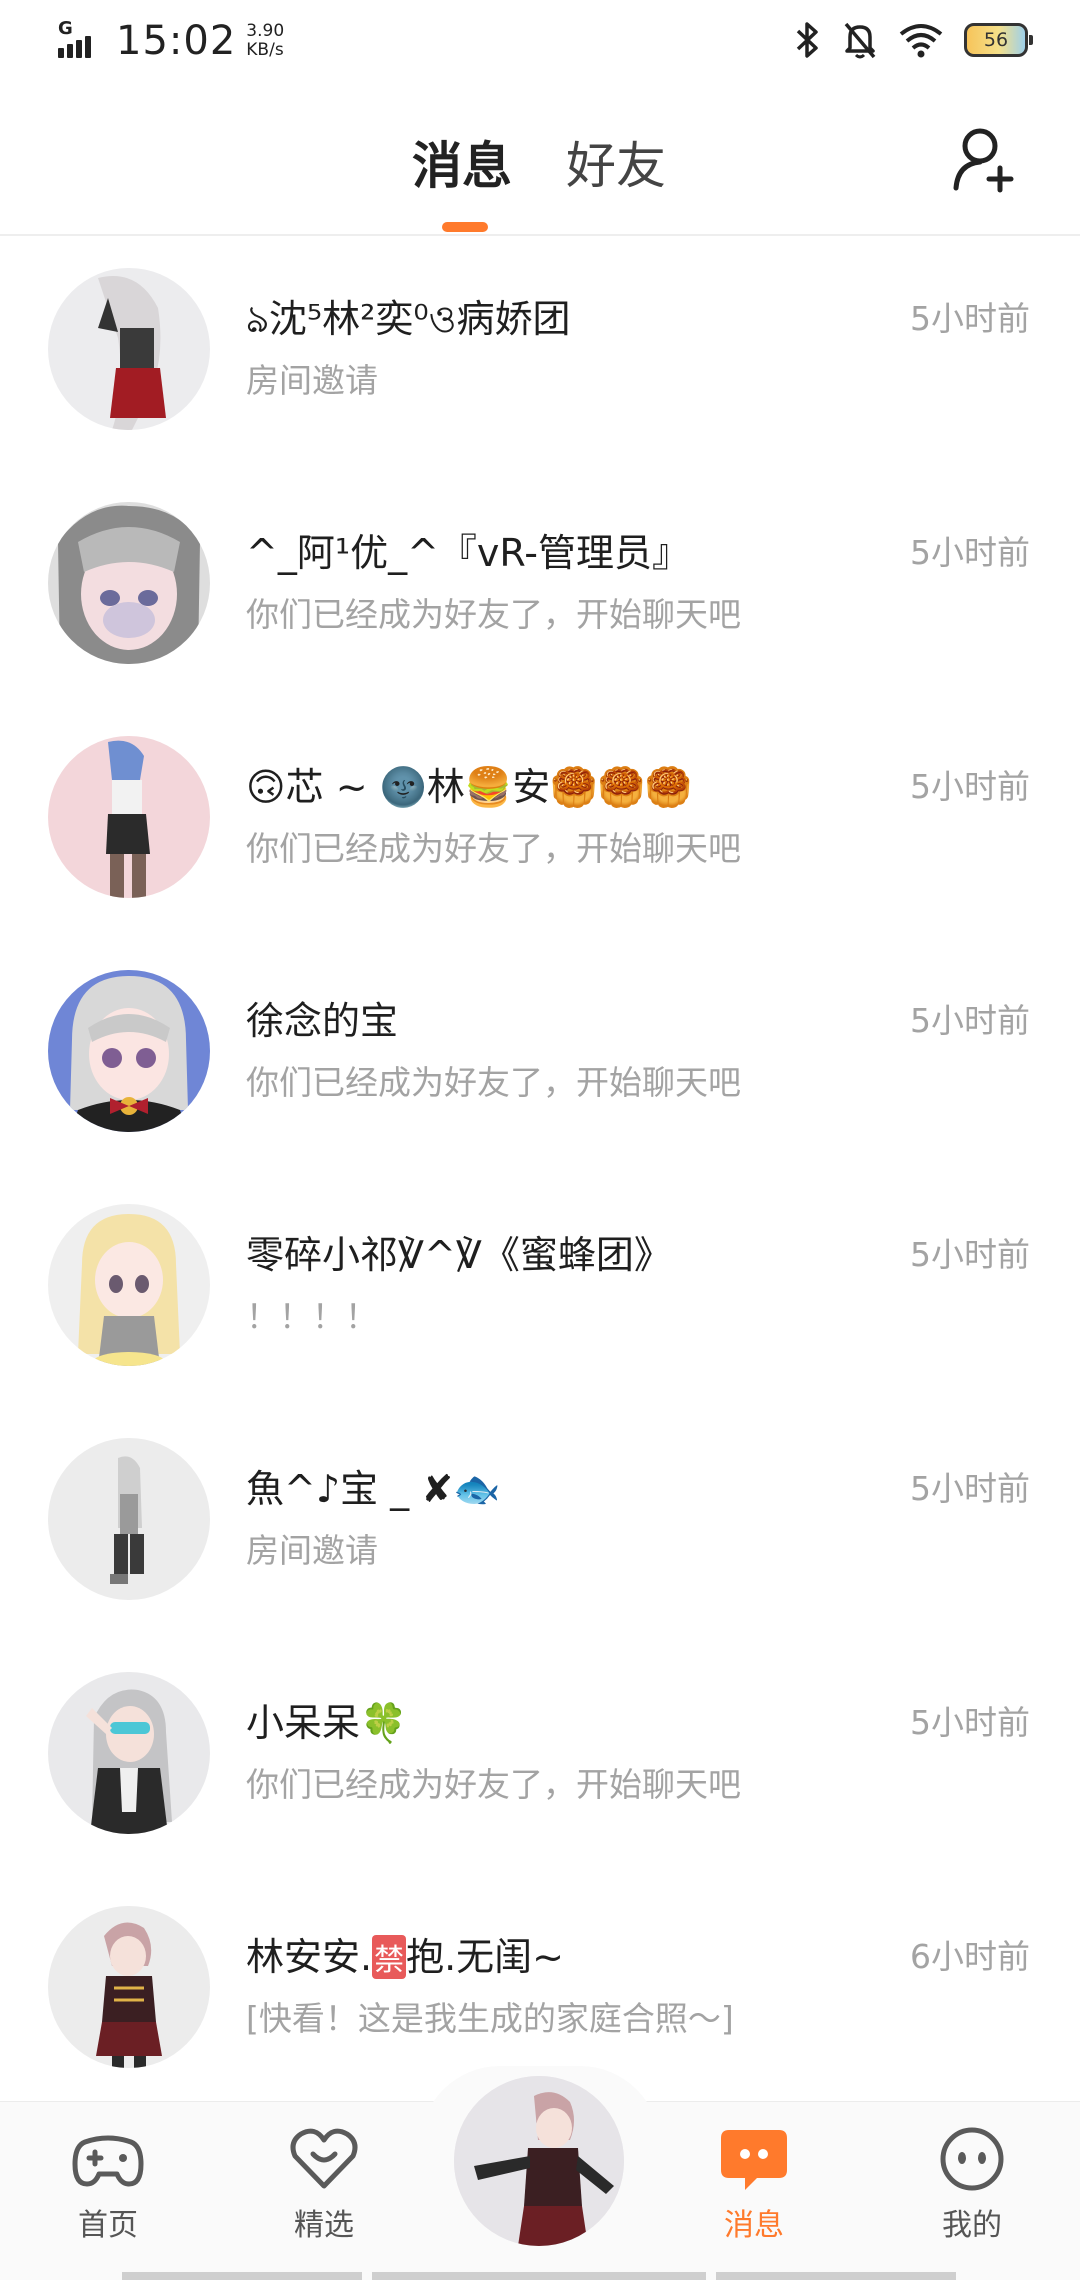 This screenshot has height=2280, width=1080. What do you see at coordinates (540, 42) in the screenshot?
I see `status-bar: G 15:02 3.90 KB/s 56` at bounding box center [540, 42].